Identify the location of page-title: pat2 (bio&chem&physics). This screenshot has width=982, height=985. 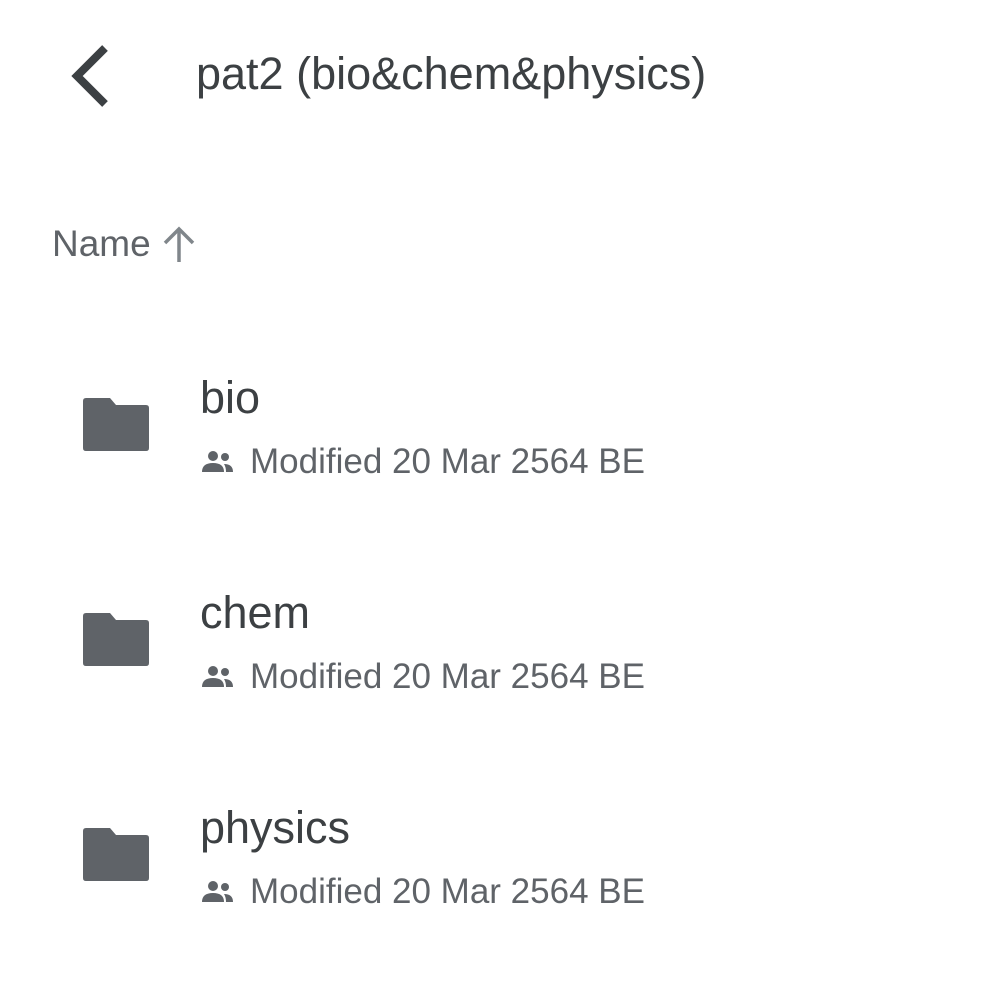
(451, 73).